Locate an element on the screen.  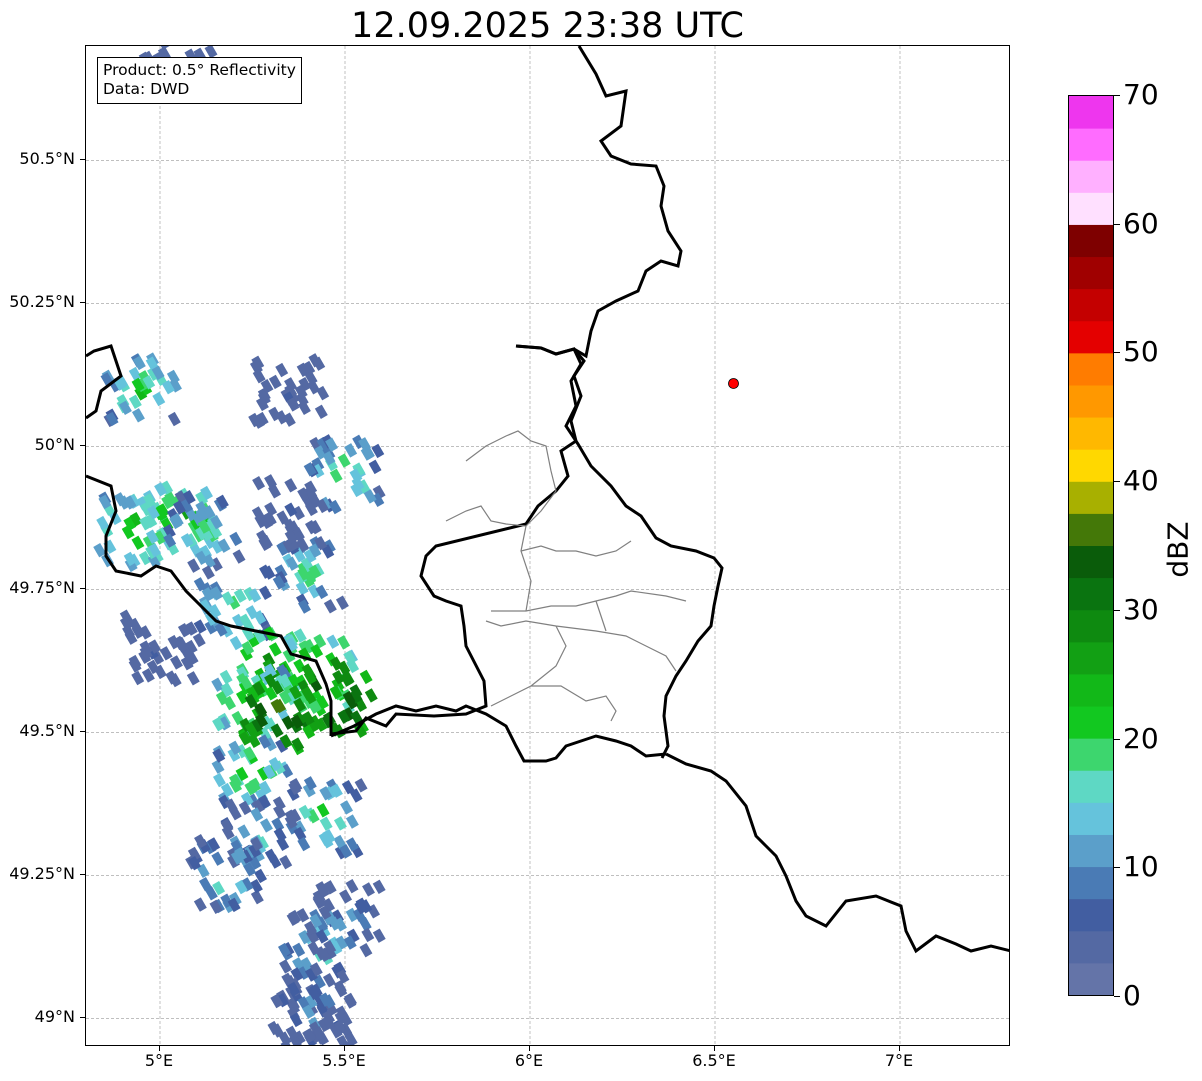
data-source-label: Data: DWD is located at coordinates (146, 89).